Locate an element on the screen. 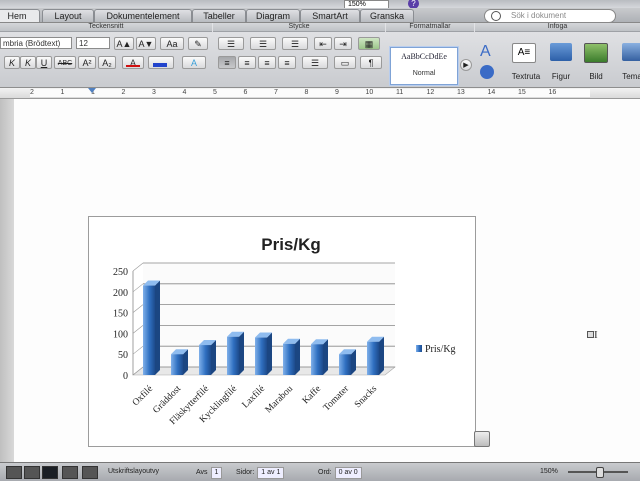  tab-hem: Hem is located at coordinates (20, 15).